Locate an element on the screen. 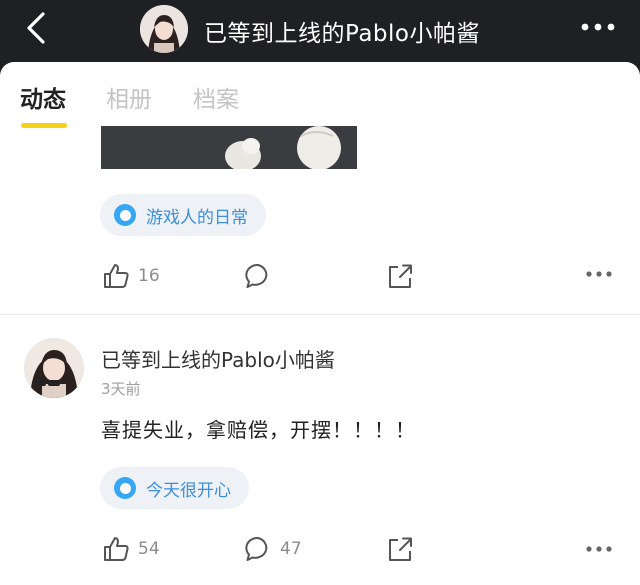 The width and height of the screenshot is (640, 585). top-bar: 已等到上线的Pablo小帕酱 is located at coordinates (320, 31).